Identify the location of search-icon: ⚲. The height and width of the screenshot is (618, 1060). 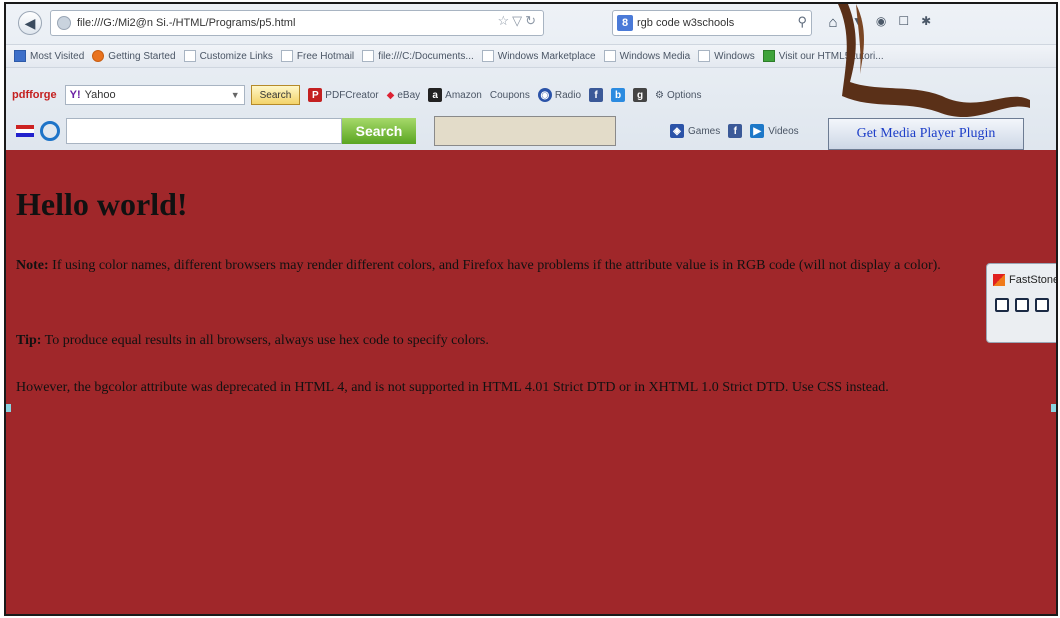
(802, 22).